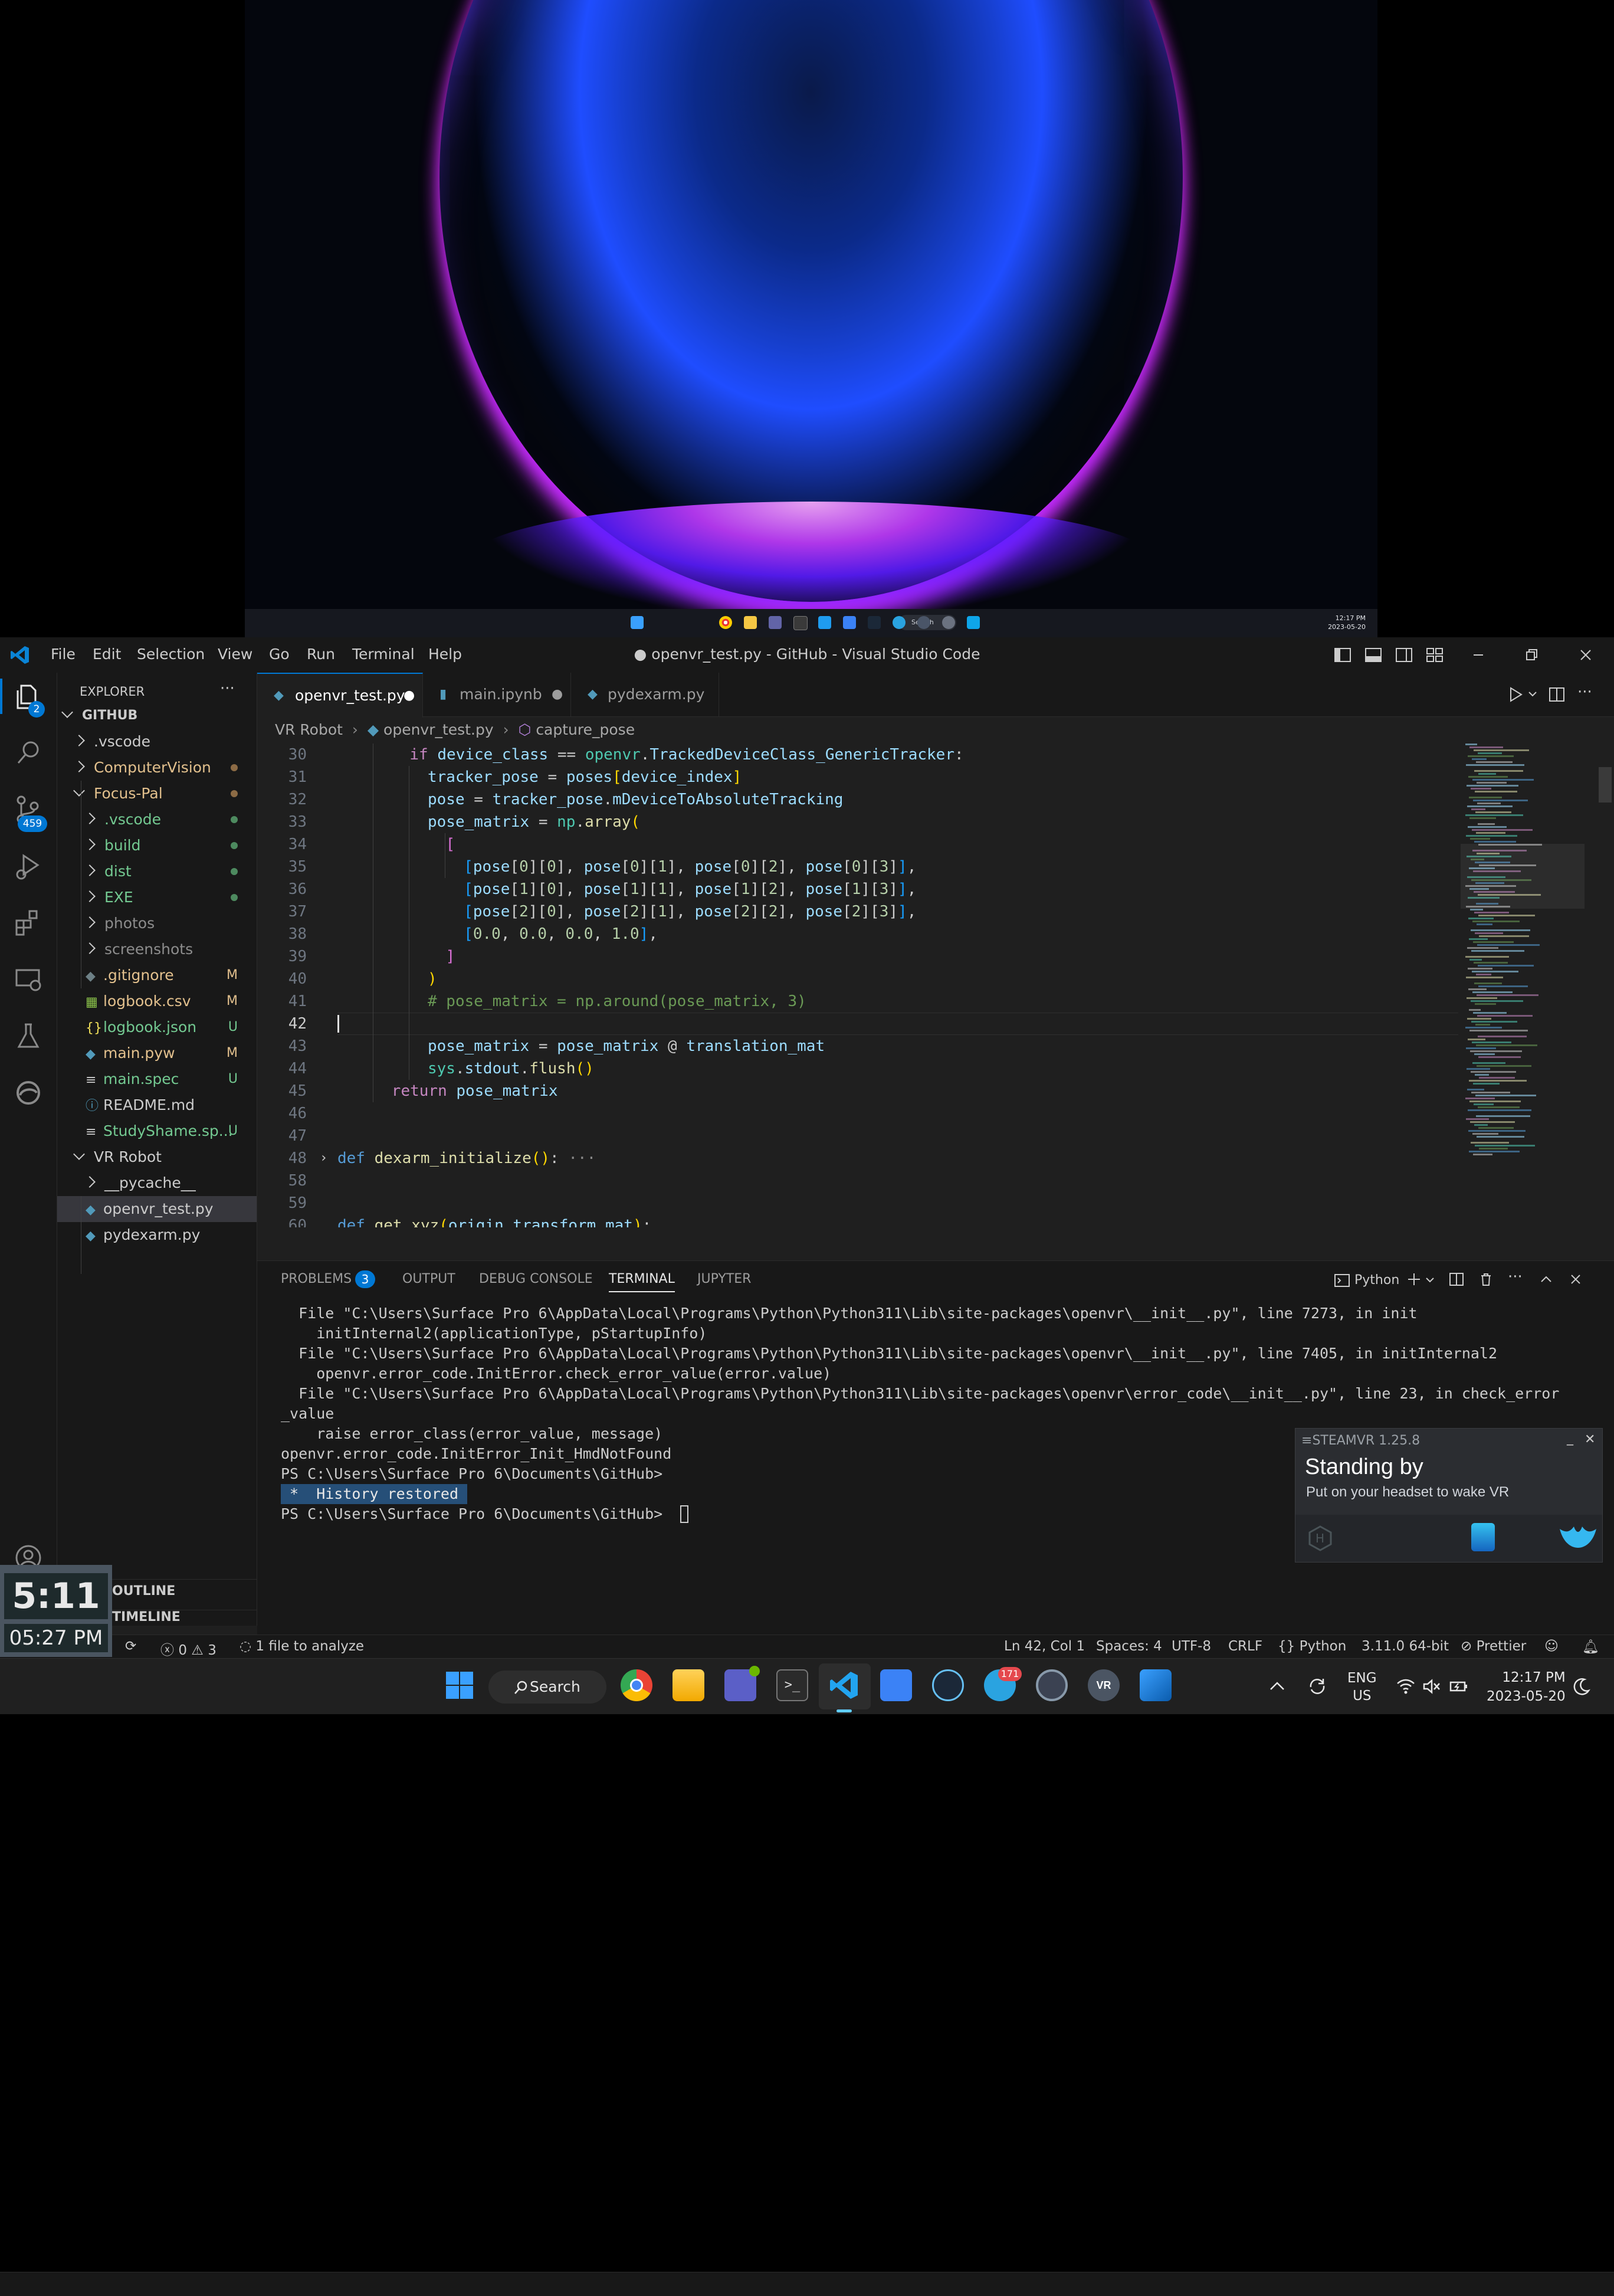 This screenshot has width=1614, height=2296. What do you see at coordinates (56, 1611) in the screenshot?
I see `clock-widget: 5:11 05:27 PM` at bounding box center [56, 1611].